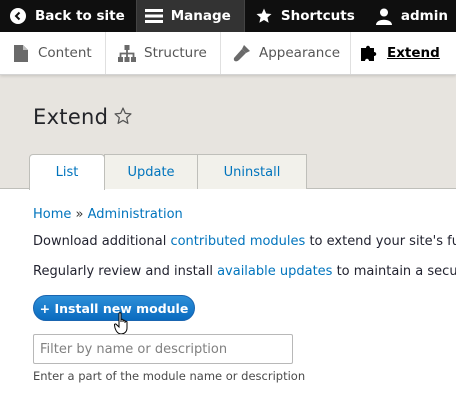 This screenshot has height=393, width=456. I want to click on admin-tray: Content Structure Appearance Extend, so click(228, 53).